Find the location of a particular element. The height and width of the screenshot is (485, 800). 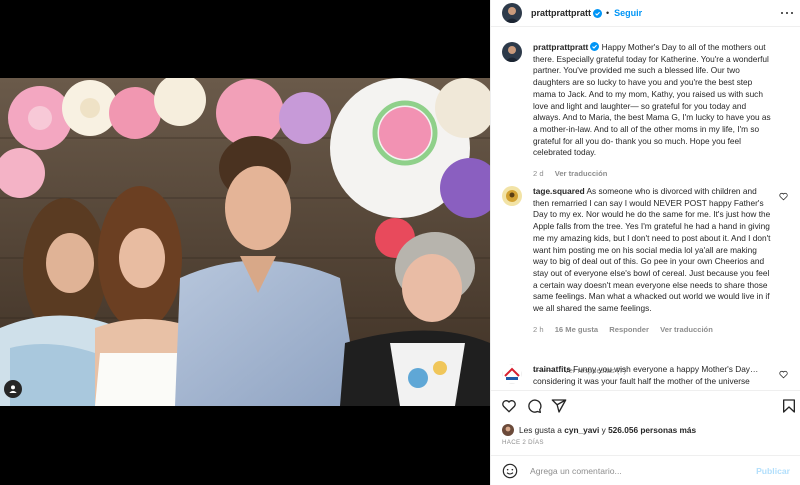

follow-button: Seguir is located at coordinates (628, 13).